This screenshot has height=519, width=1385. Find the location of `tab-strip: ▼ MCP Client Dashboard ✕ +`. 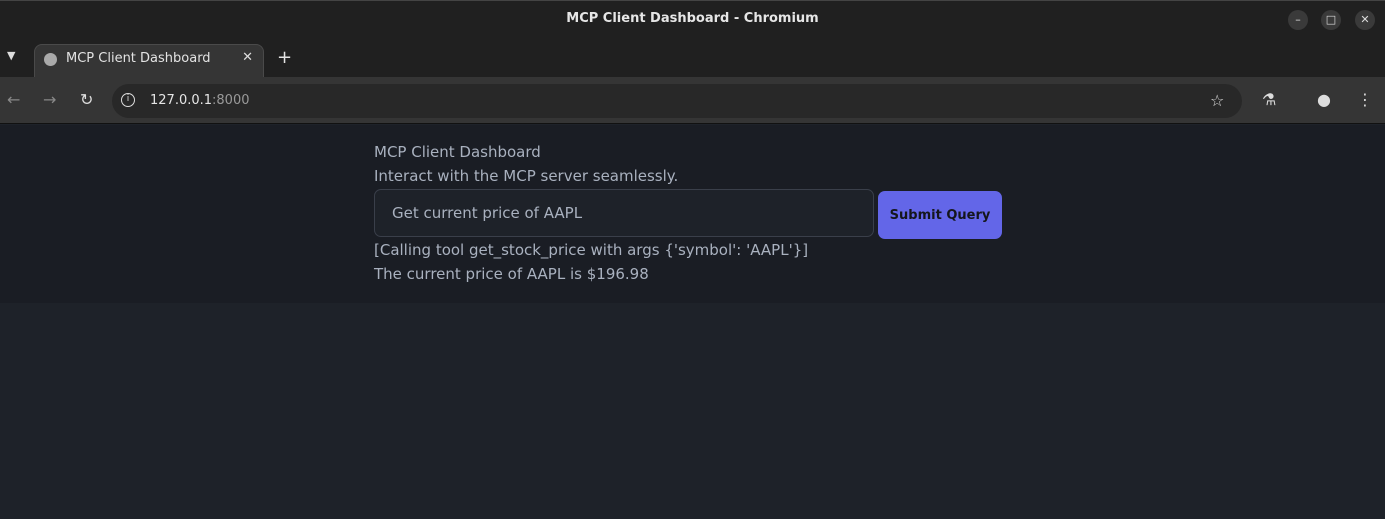

tab-strip: ▼ MCP Client Dashboard ✕ + is located at coordinates (692, 57).